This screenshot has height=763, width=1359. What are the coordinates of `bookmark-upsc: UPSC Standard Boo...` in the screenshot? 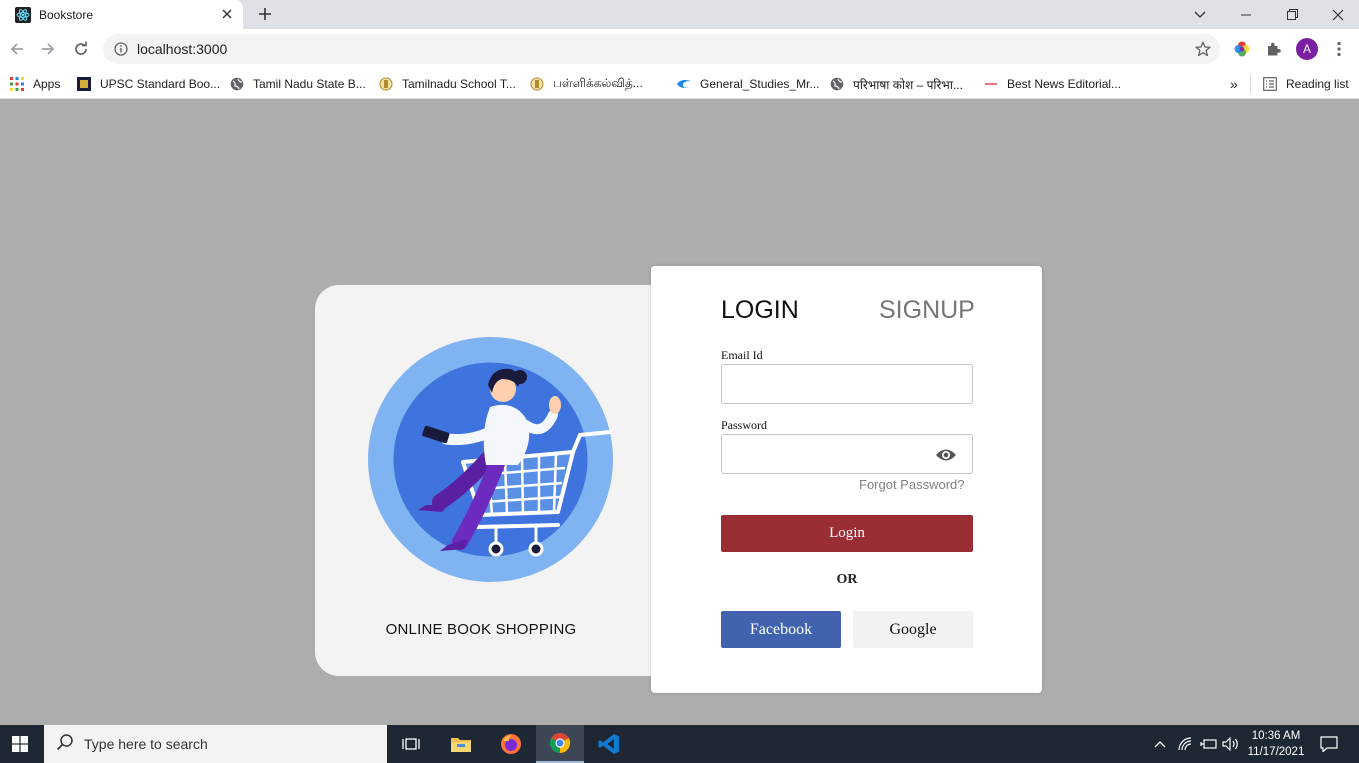 It's located at (148, 84).